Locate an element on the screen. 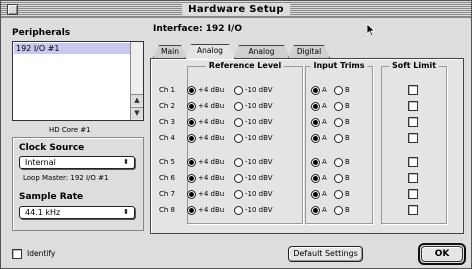 This screenshot has width=472, height=269. ok-button: OK is located at coordinates (442, 254).